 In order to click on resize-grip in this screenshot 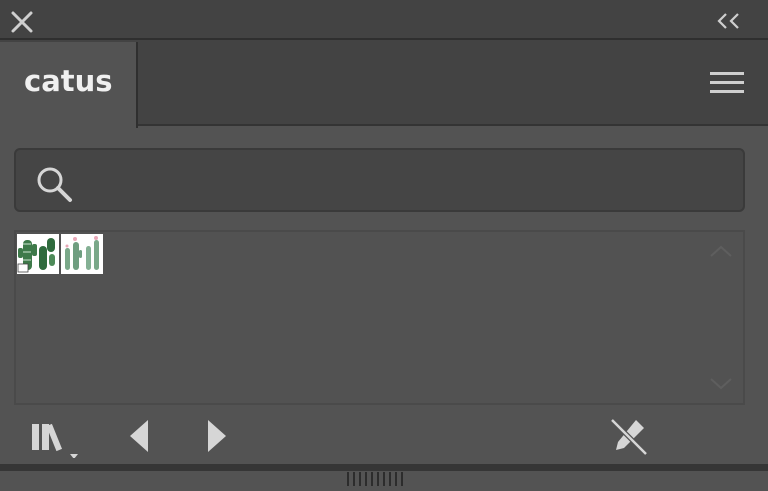, I will do `click(377, 479)`.